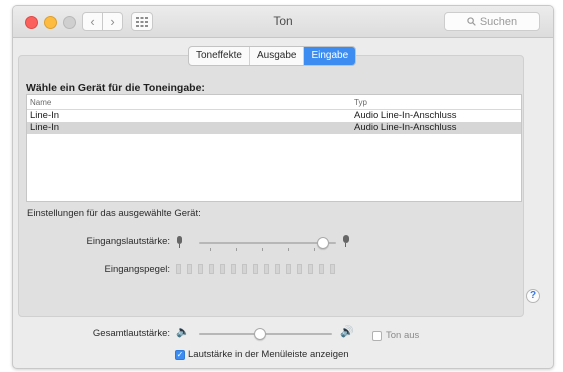 The height and width of the screenshot is (372, 563). What do you see at coordinates (259, 334) in the screenshot?
I see `output-volume-slider-knob` at bounding box center [259, 334].